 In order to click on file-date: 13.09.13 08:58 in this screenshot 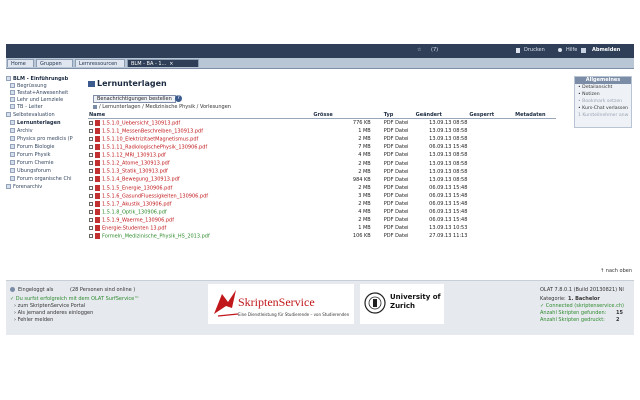, I will do `click(448, 179)`.